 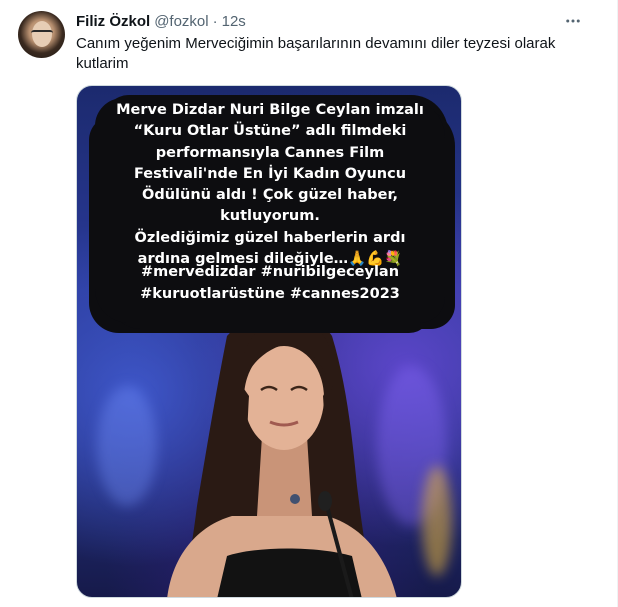 What do you see at coordinates (270, 216) in the screenshot?
I see `overlay-line: kutluyorum.` at bounding box center [270, 216].